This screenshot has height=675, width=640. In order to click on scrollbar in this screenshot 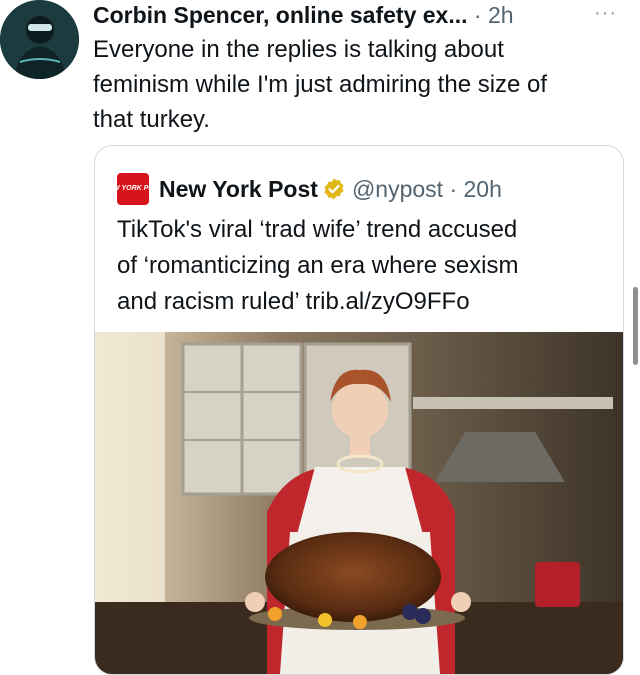, I will do `click(635, 326)`.